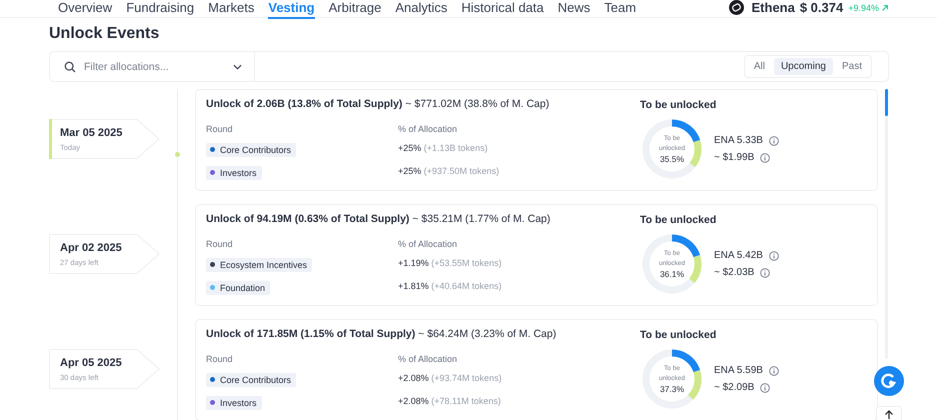 This screenshot has width=937, height=420. I want to click on period-tab: Upcoming, so click(803, 66).